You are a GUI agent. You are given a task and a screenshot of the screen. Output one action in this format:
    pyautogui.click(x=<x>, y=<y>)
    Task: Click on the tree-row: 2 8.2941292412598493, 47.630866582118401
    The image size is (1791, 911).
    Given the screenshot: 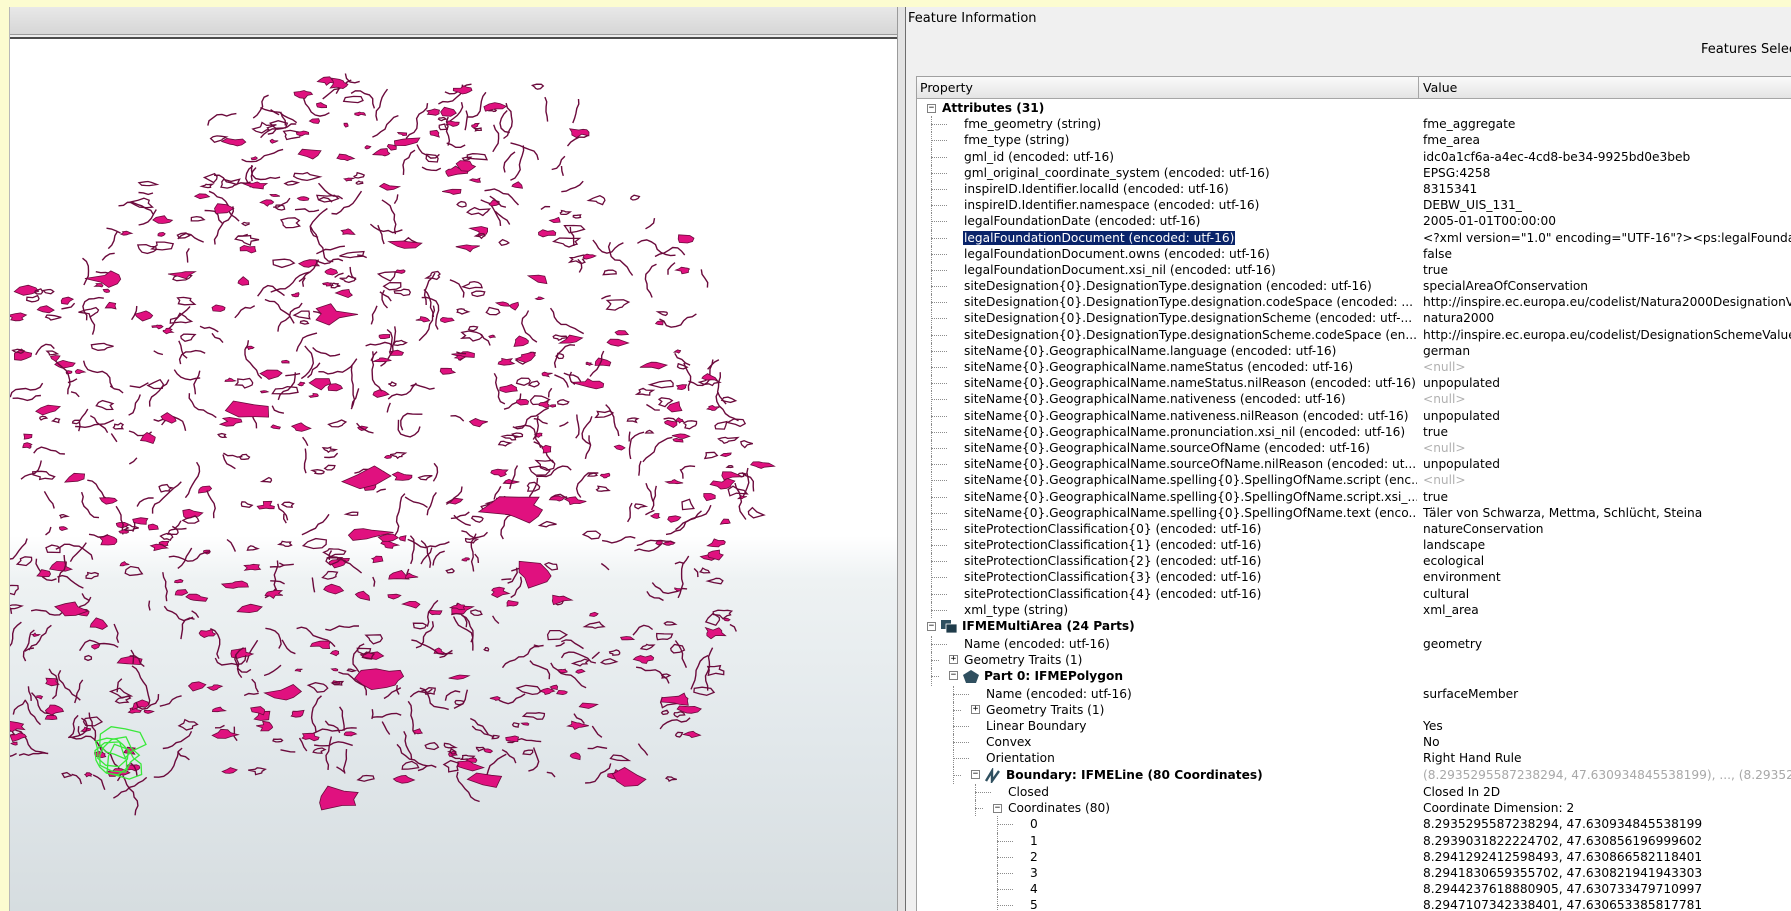 What is the action you would take?
    pyautogui.click(x=1354, y=857)
    